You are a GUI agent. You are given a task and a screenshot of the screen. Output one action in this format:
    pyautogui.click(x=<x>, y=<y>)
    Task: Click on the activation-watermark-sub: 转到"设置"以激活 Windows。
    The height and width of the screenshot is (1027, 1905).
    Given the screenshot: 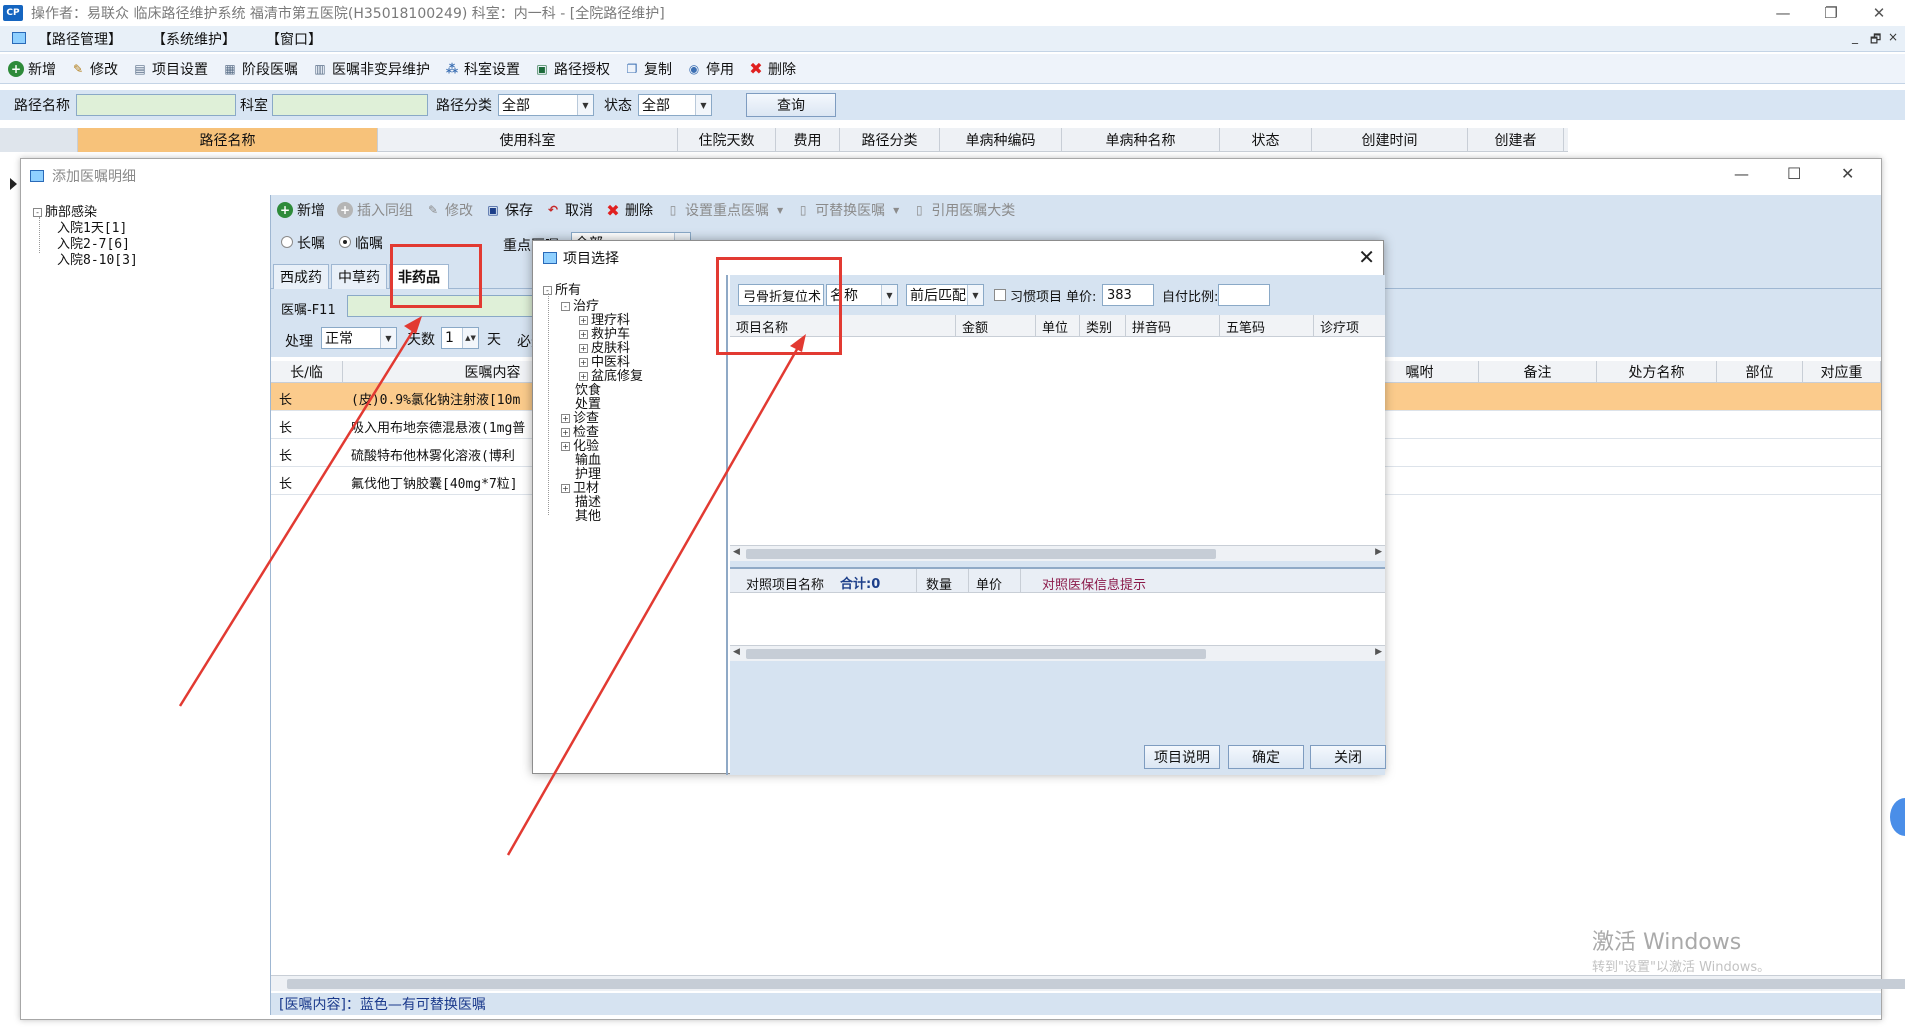 What is the action you would take?
    pyautogui.click(x=1681, y=967)
    